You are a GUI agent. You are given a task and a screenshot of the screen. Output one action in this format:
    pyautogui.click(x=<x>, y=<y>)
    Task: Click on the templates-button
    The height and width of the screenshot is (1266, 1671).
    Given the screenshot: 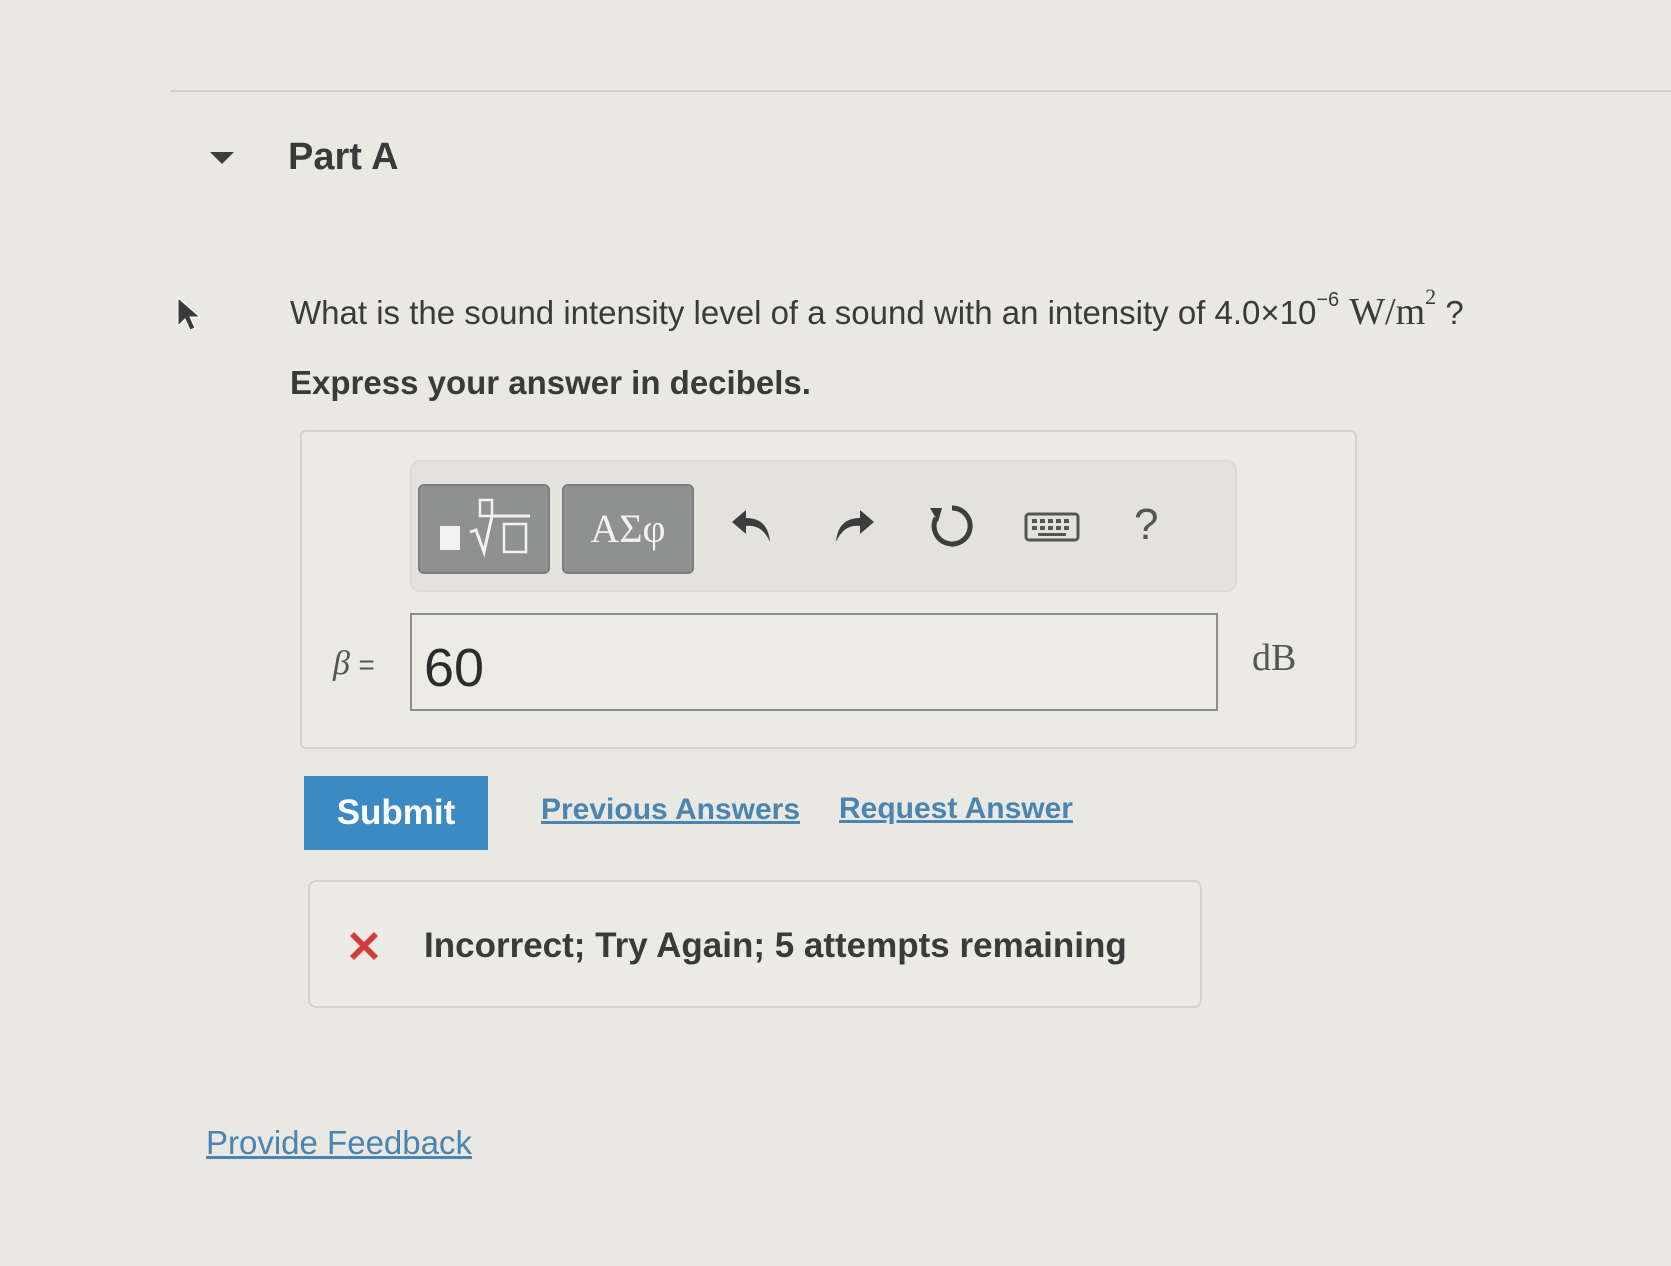 What is the action you would take?
    pyautogui.click(x=484, y=529)
    